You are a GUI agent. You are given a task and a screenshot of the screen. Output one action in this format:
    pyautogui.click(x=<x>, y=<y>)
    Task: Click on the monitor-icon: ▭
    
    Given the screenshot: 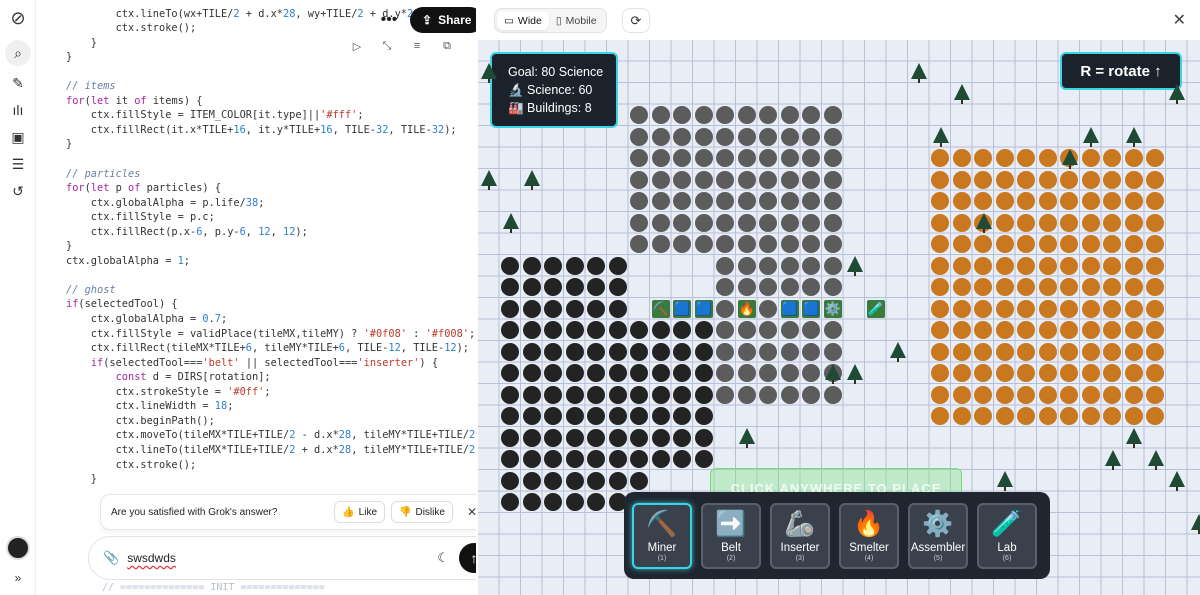 What is the action you would take?
    pyautogui.click(x=509, y=20)
    